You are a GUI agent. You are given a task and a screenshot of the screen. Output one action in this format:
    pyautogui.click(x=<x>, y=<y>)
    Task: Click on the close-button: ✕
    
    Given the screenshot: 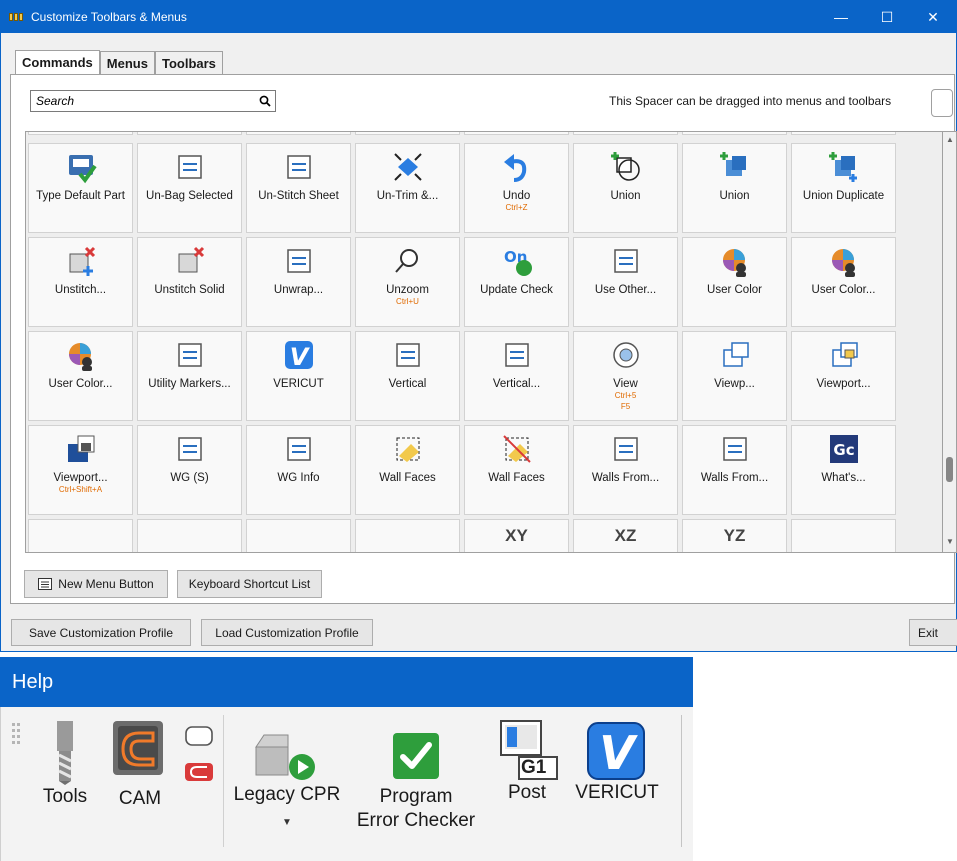 What is the action you would take?
    pyautogui.click(x=933, y=17)
    